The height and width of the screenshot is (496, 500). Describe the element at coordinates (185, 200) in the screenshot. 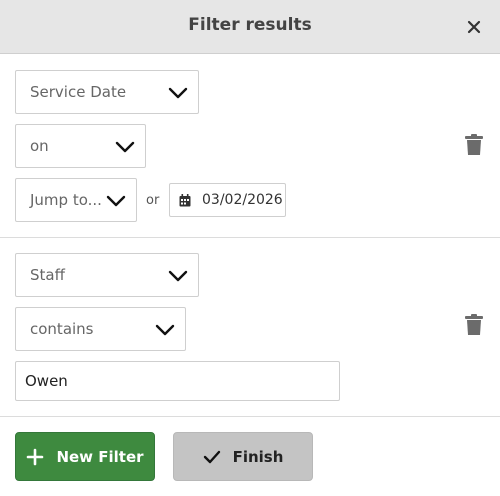

I see `calendar-icon` at that location.